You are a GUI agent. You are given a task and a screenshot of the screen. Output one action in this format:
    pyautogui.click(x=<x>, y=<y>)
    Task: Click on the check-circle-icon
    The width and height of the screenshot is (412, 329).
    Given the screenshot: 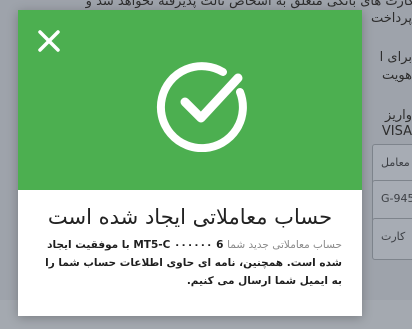 What is the action you would take?
    pyautogui.click(x=203, y=103)
    